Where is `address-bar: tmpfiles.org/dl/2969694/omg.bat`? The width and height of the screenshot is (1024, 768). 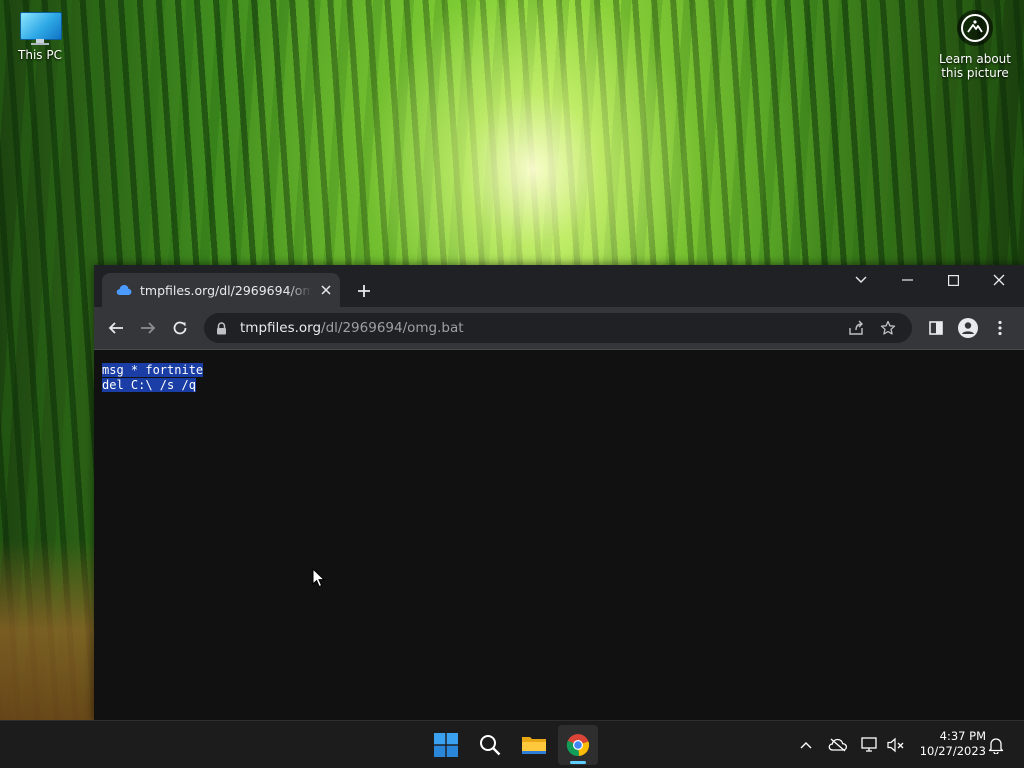
address-bar: tmpfiles.org/dl/2969694/omg.bat is located at coordinates (558, 328).